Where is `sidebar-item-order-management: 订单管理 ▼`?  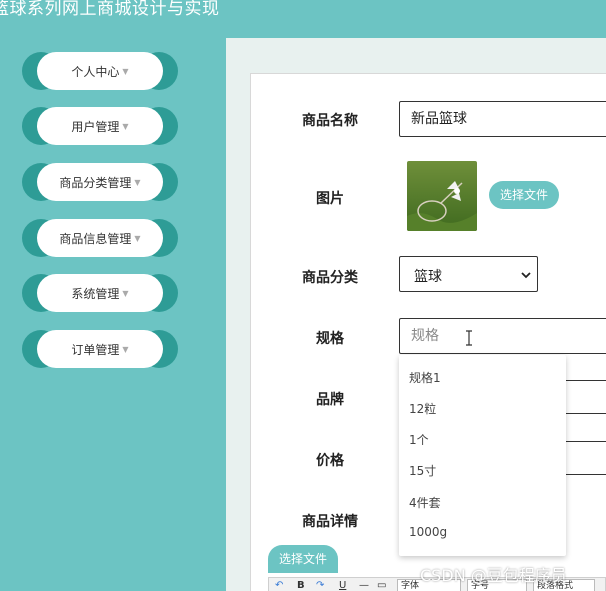 sidebar-item-order-management: 订单管理 ▼ is located at coordinates (100, 349).